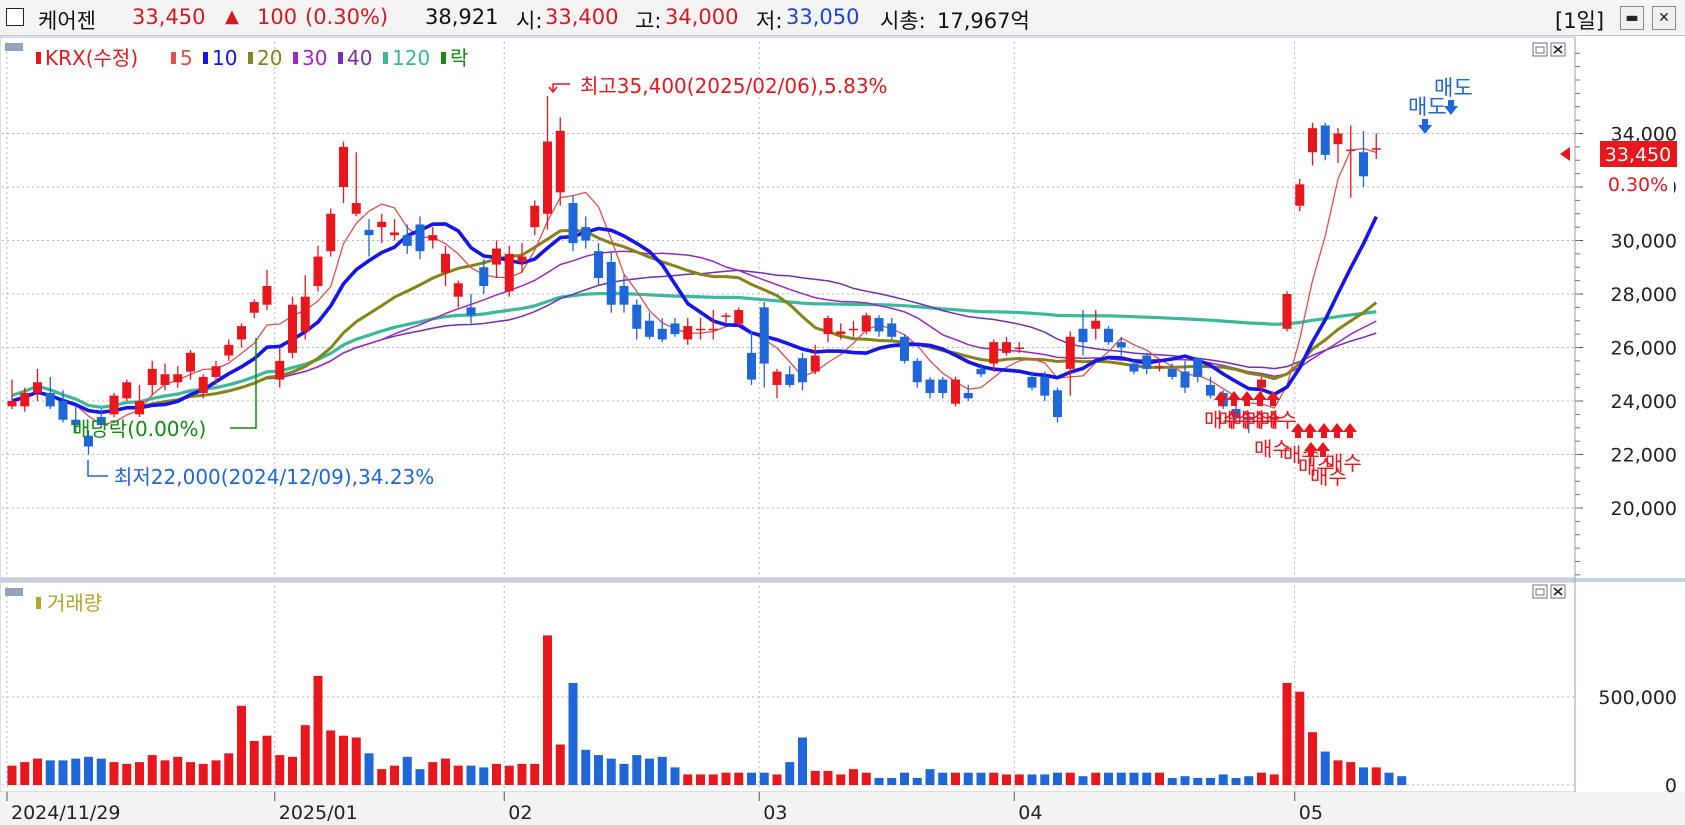 The height and width of the screenshot is (825, 1685). What do you see at coordinates (14, 47) in the screenshot?
I see `panel-menu-icon` at bounding box center [14, 47].